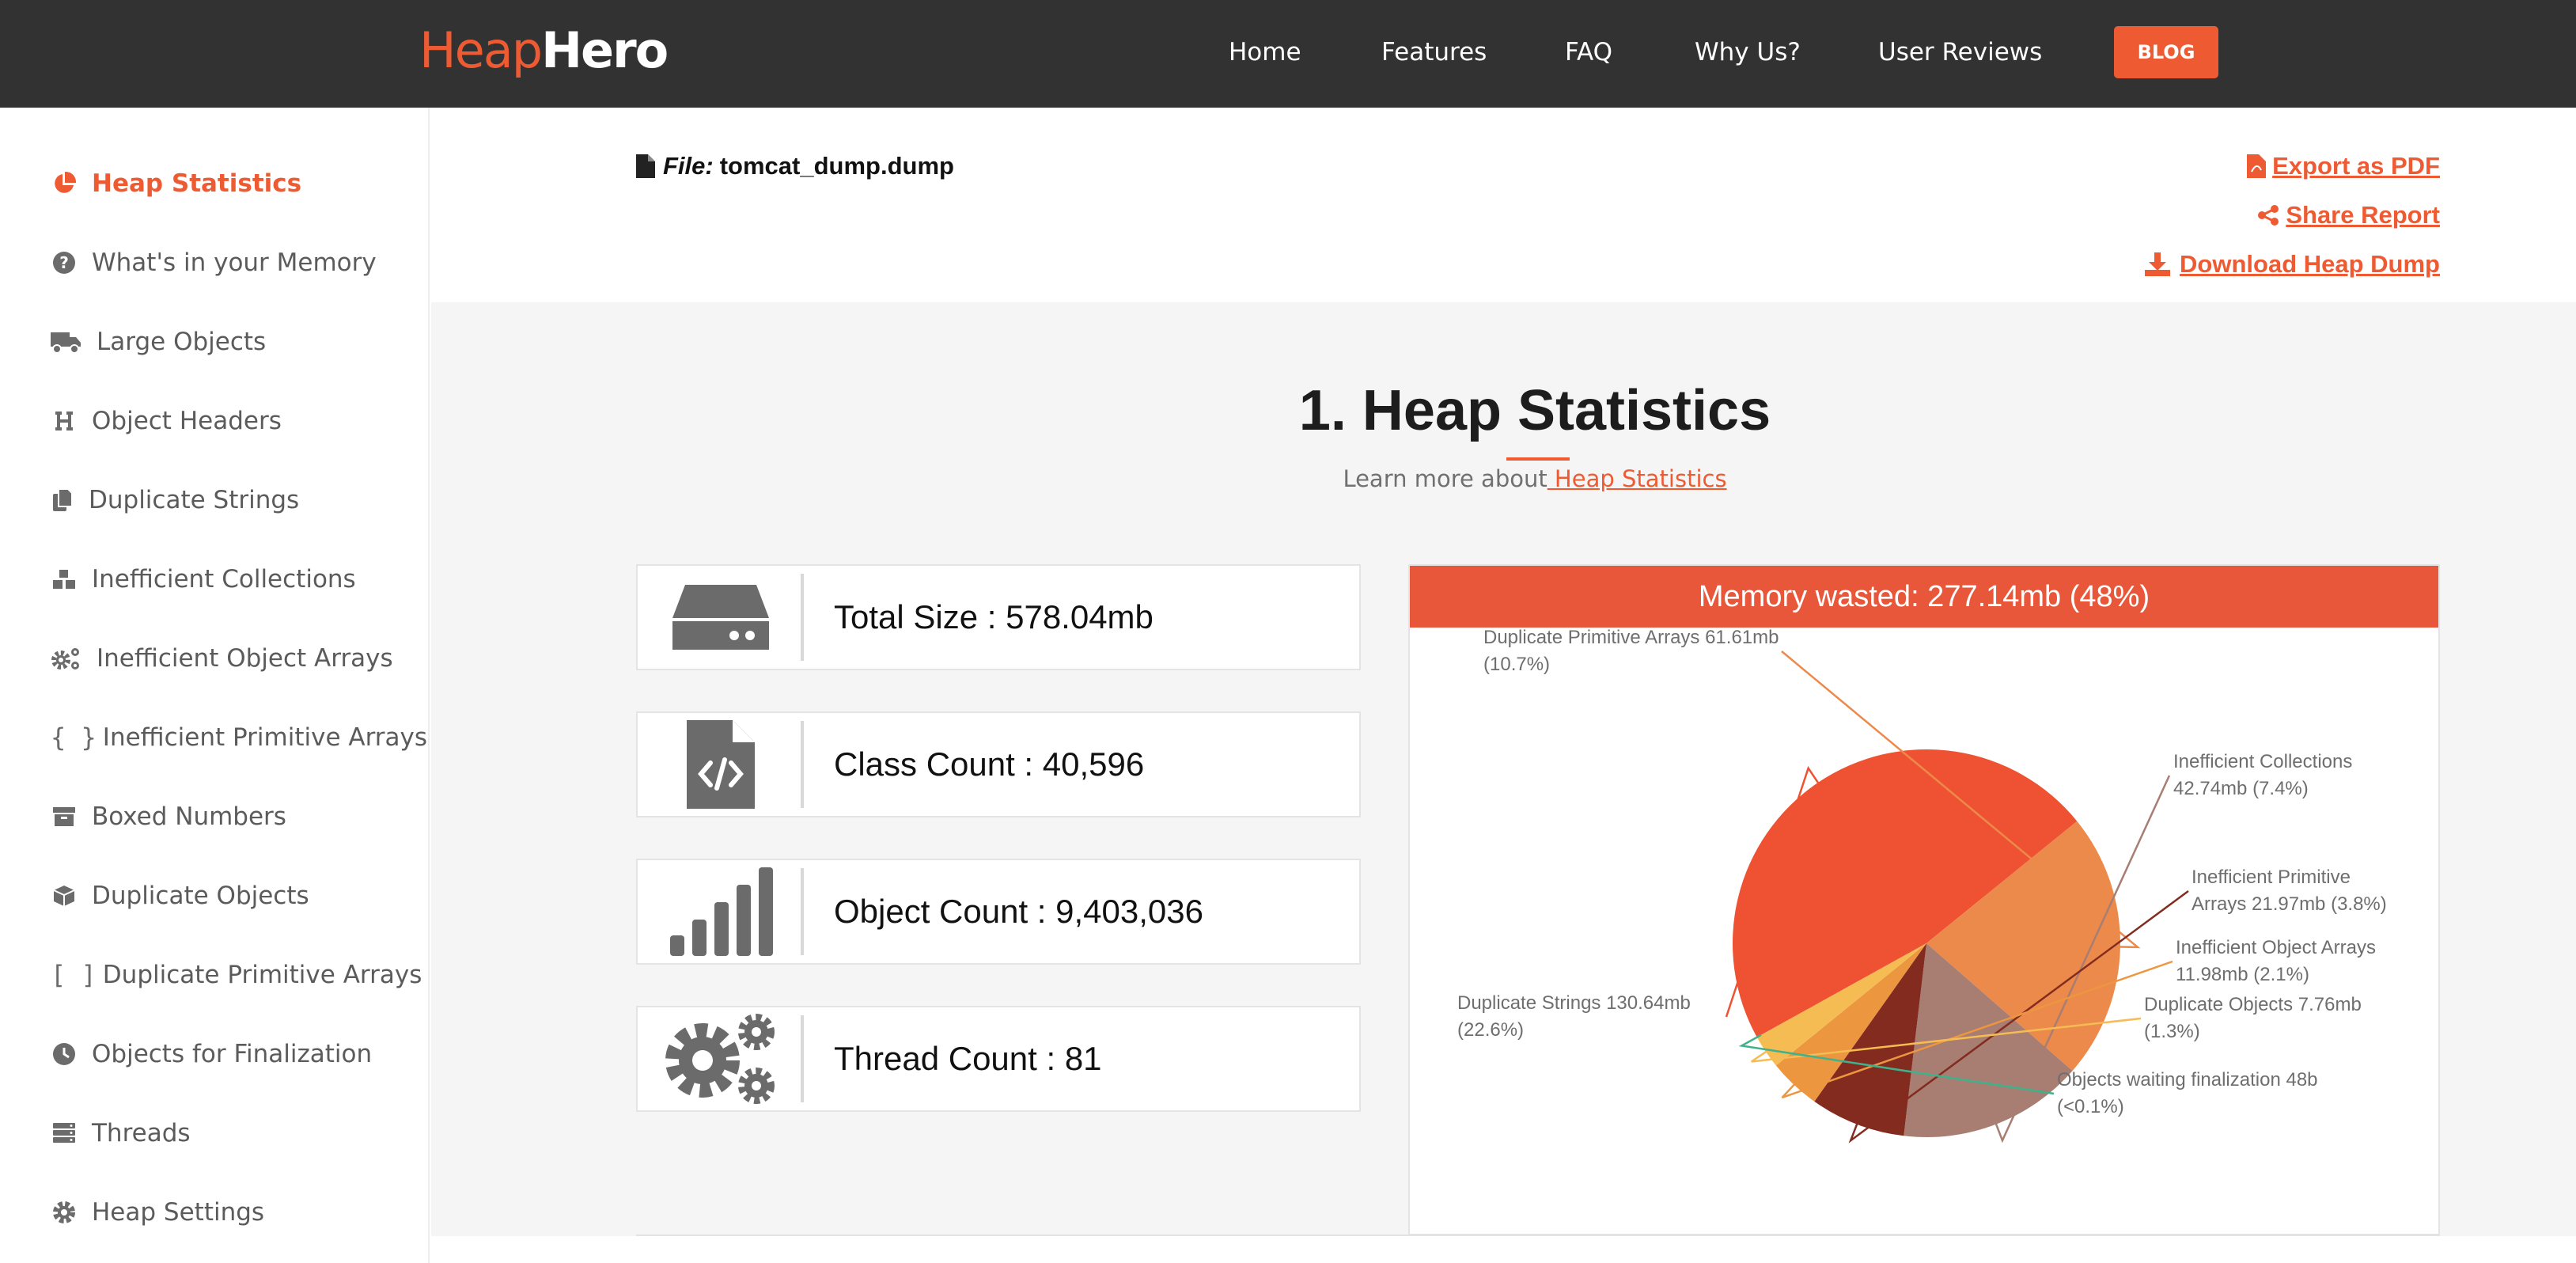 The height and width of the screenshot is (1263, 2576). Describe the element at coordinates (1018, 911) in the screenshot. I see `object-count-value: Object Count : 9,403,036` at that location.